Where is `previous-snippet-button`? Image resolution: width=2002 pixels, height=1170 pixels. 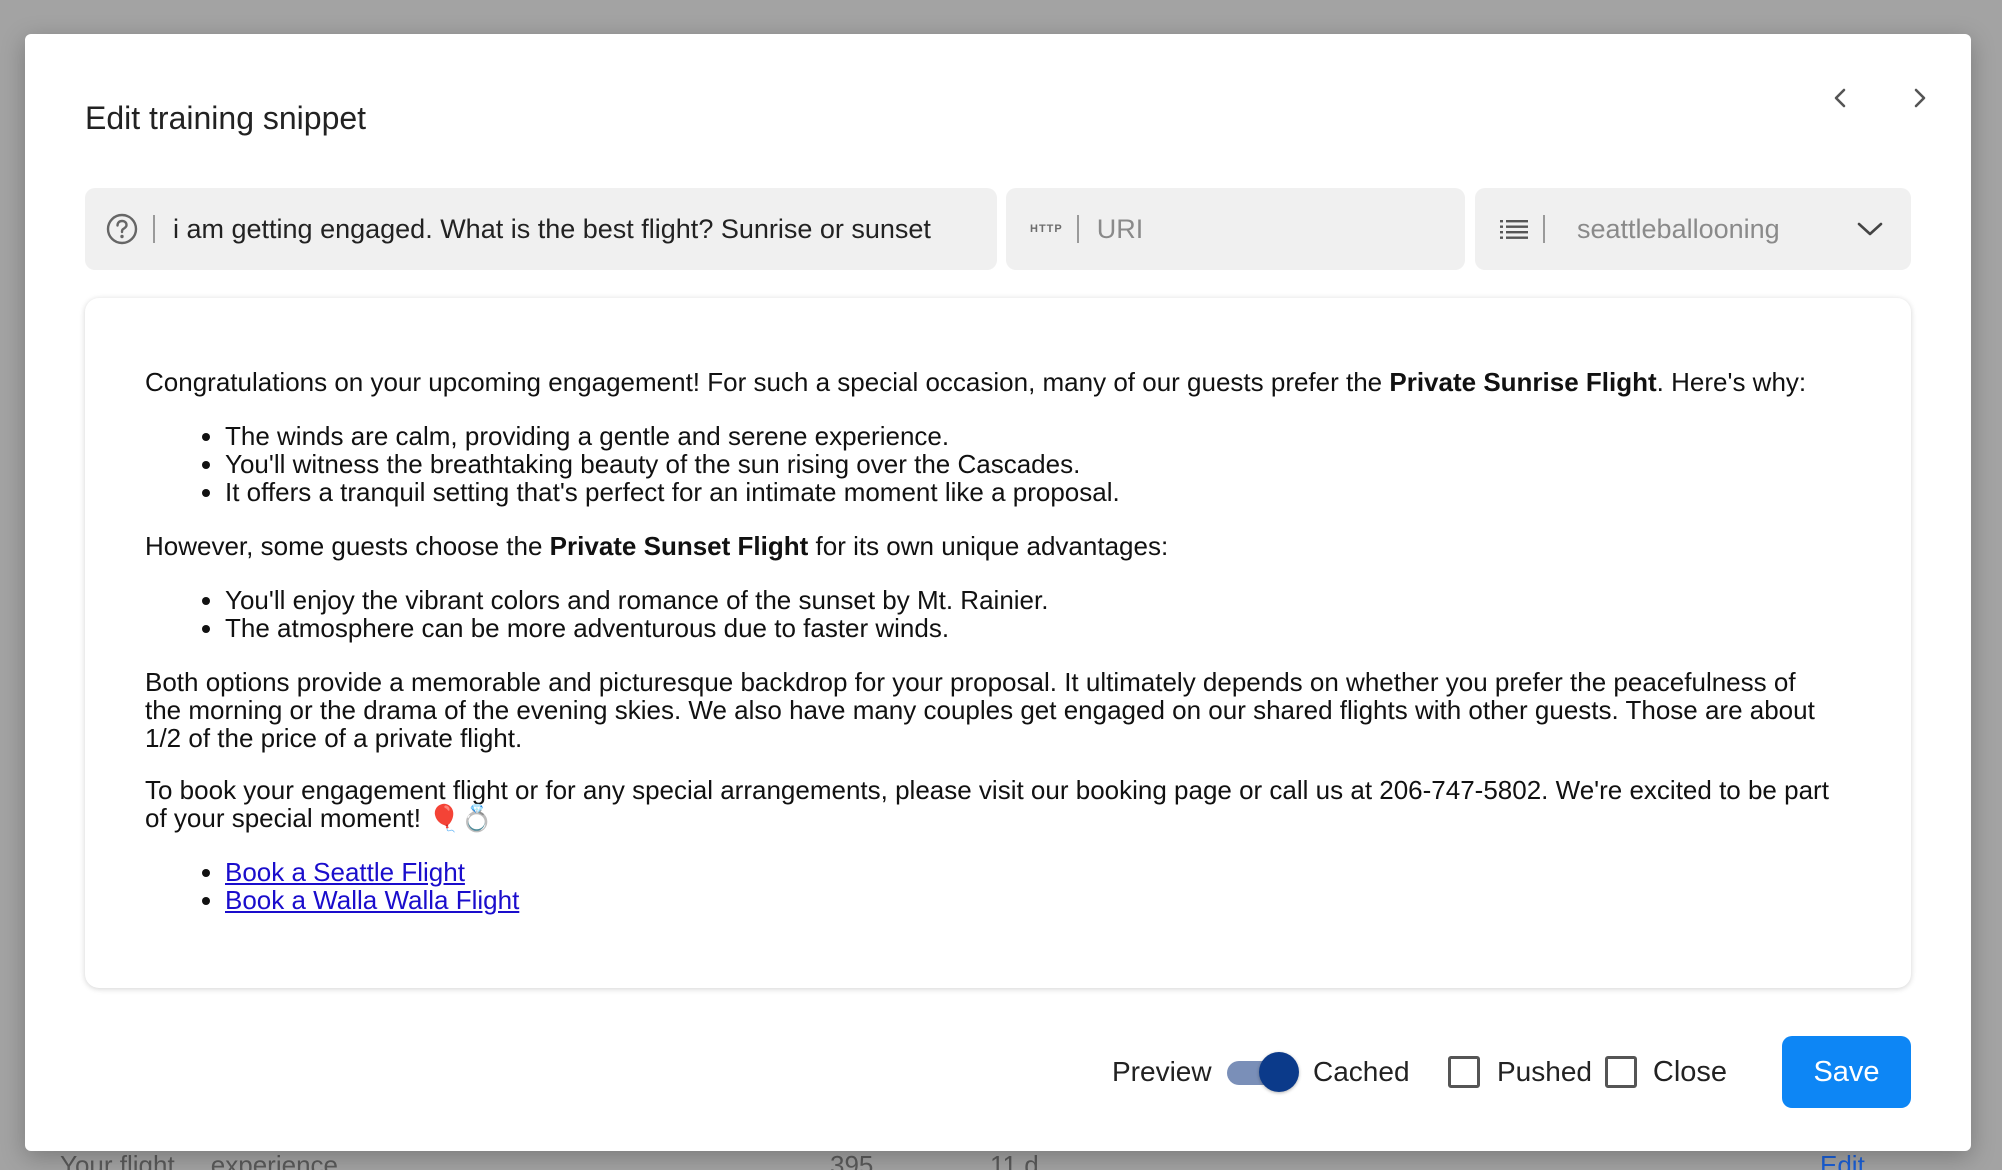 previous-snippet-button is located at coordinates (1841, 98).